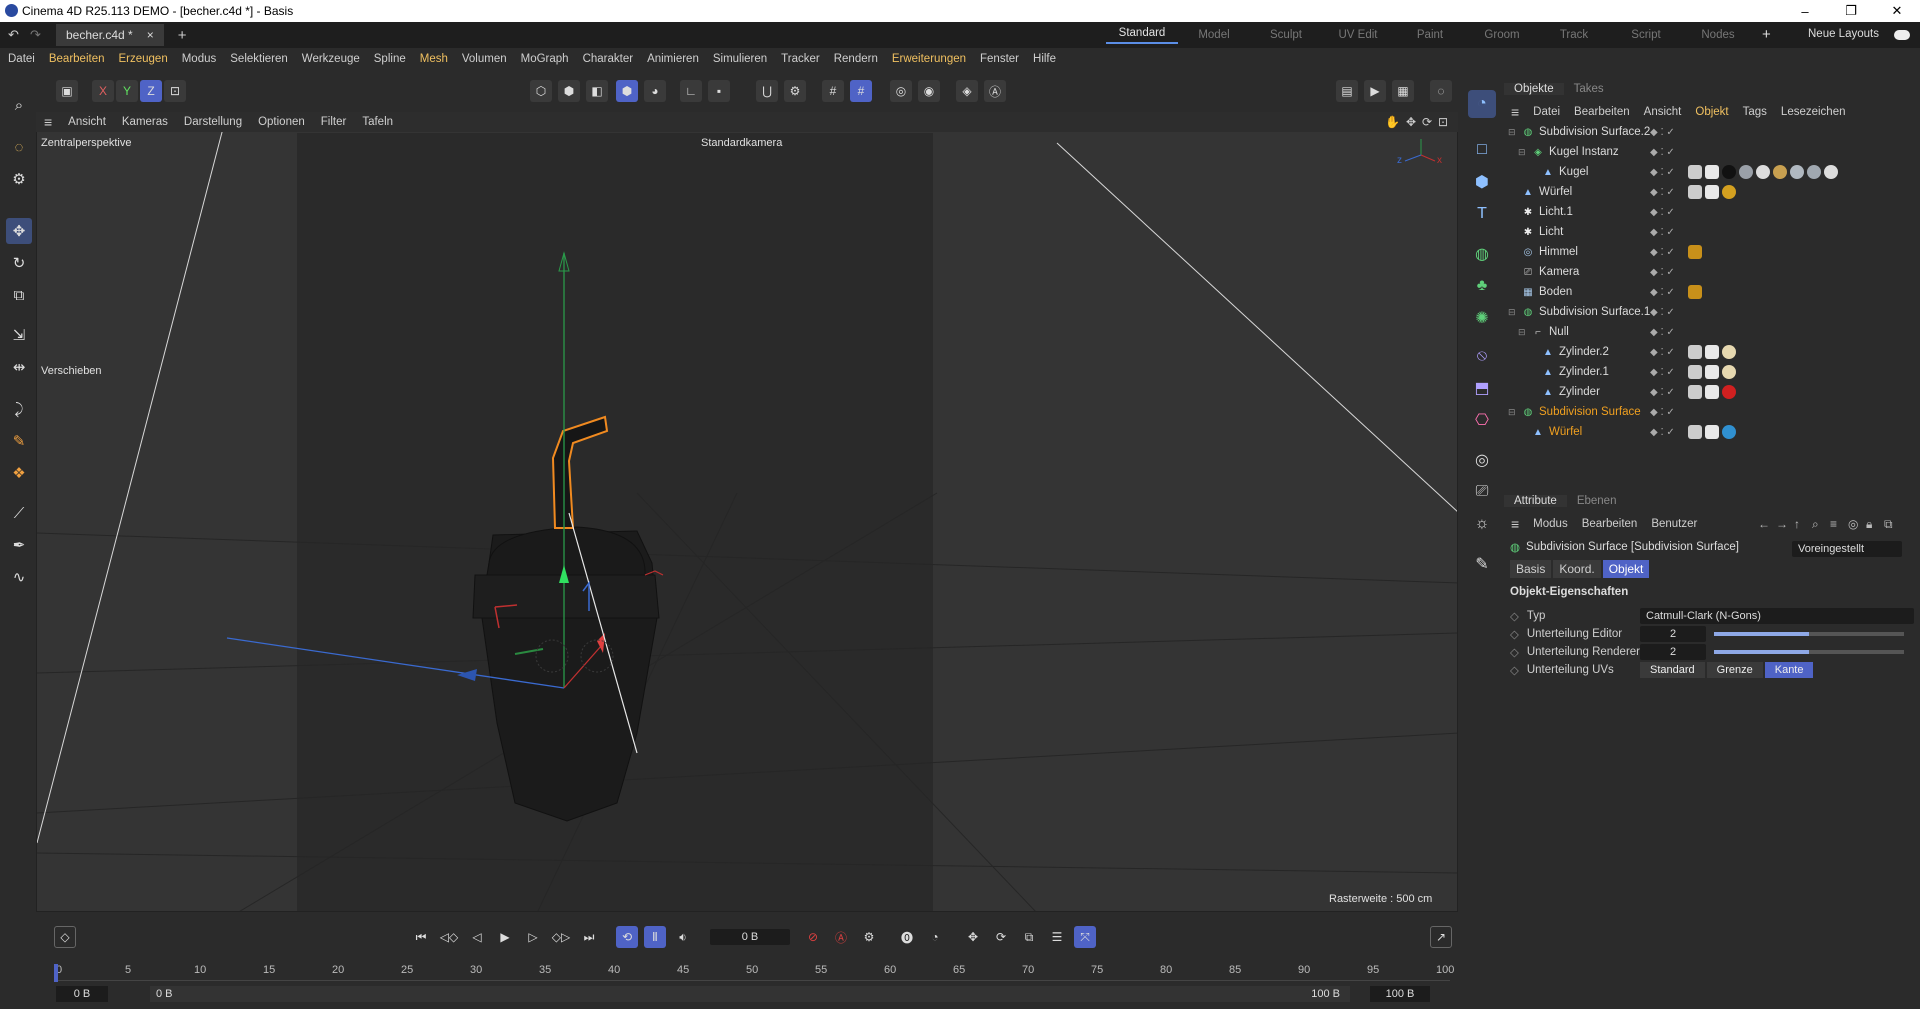 The image size is (1920, 1009). What do you see at coordinates (1482, 318) in the screenshot?
I see `effector-icon: ✺` at bounding box center [1482, 318].